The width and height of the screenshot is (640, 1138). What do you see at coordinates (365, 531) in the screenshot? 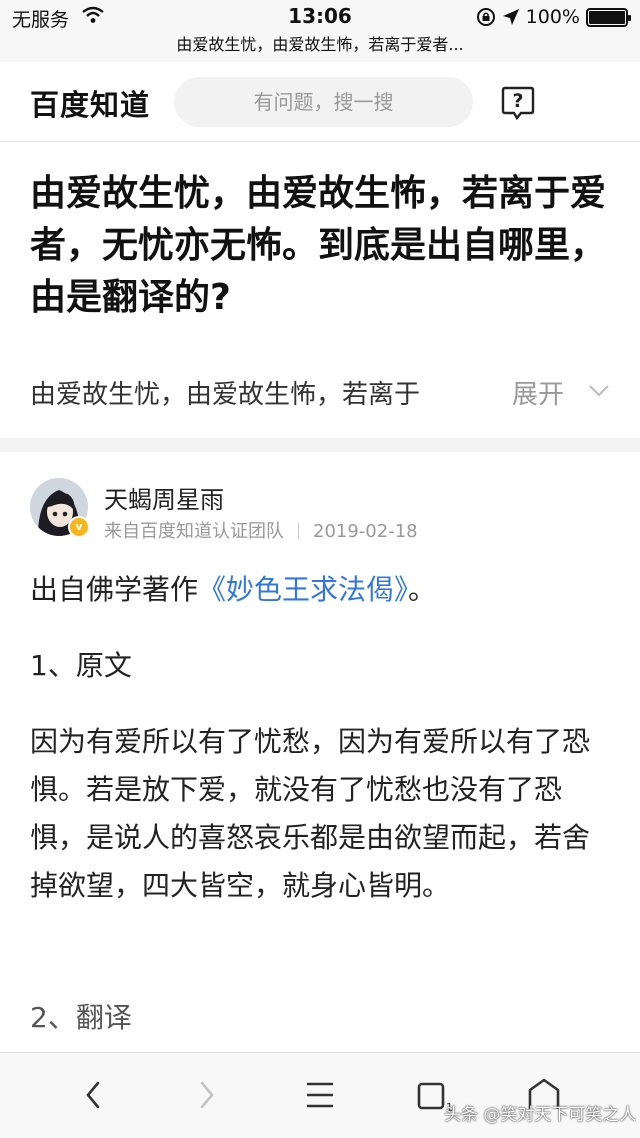
I see `answer-date: 2019-02-18` at bounding box center [365, 531].